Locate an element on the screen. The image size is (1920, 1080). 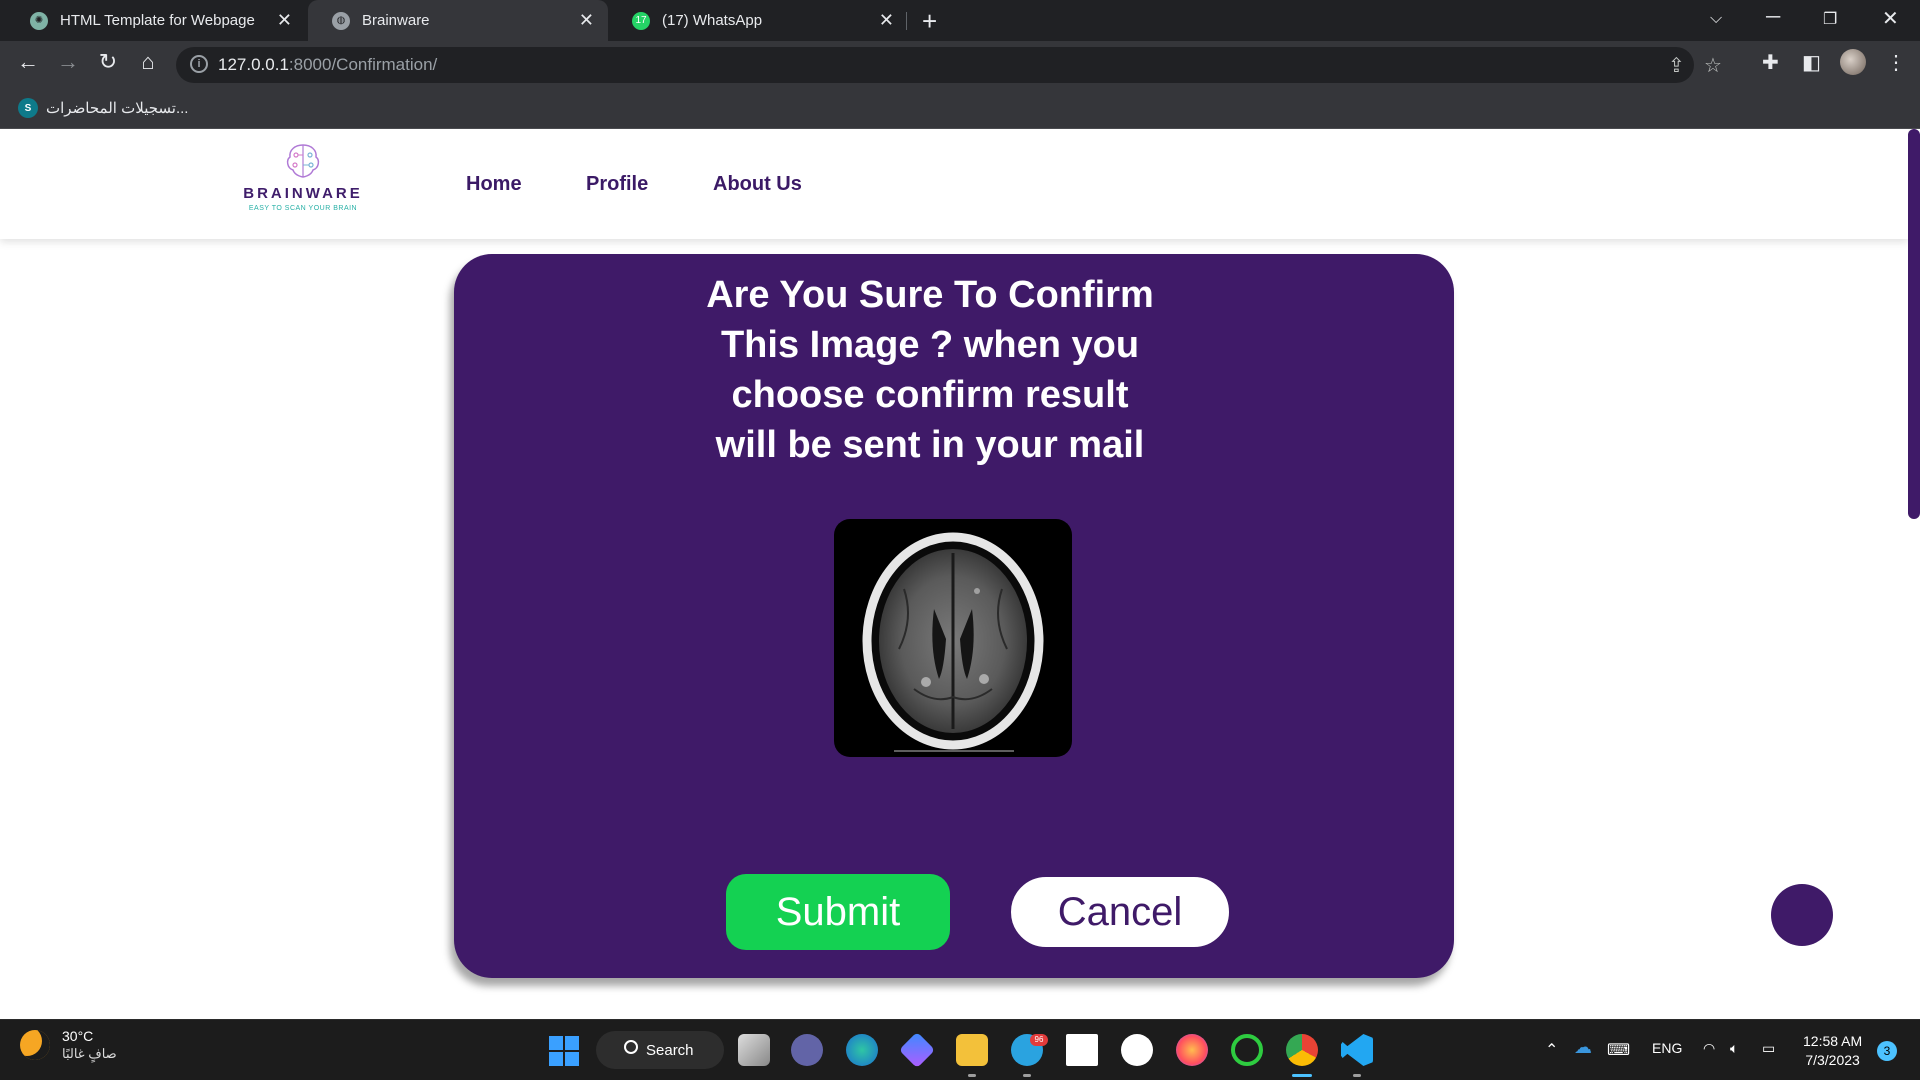
mri-brain-scan-image is located at coordinates (953, 638).